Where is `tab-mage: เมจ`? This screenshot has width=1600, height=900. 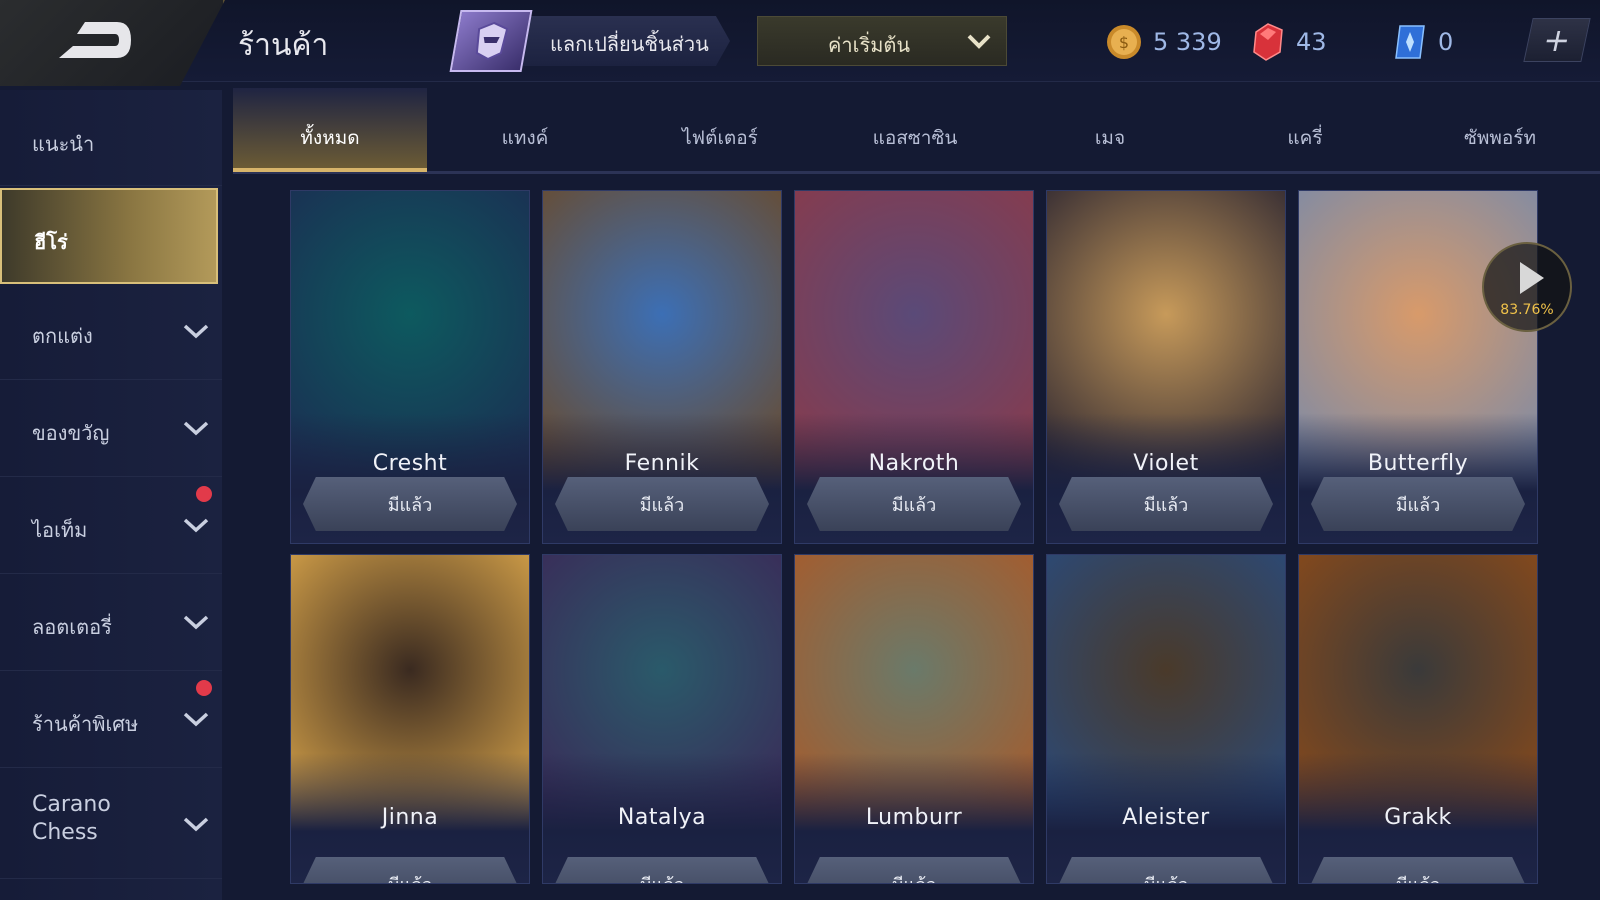 tab-mage: เมจ is located at coordinates (1110, 130).